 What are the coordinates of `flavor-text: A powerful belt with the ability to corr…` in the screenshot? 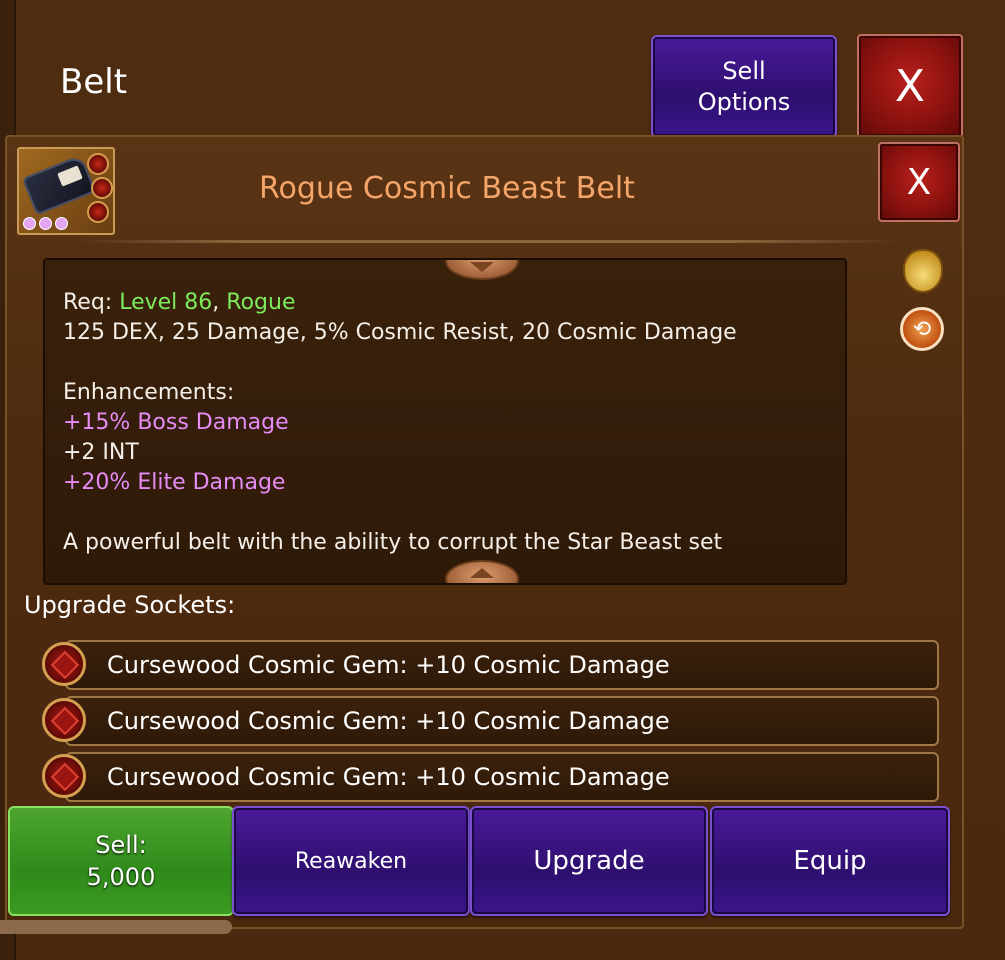 It's located at (393, 542).